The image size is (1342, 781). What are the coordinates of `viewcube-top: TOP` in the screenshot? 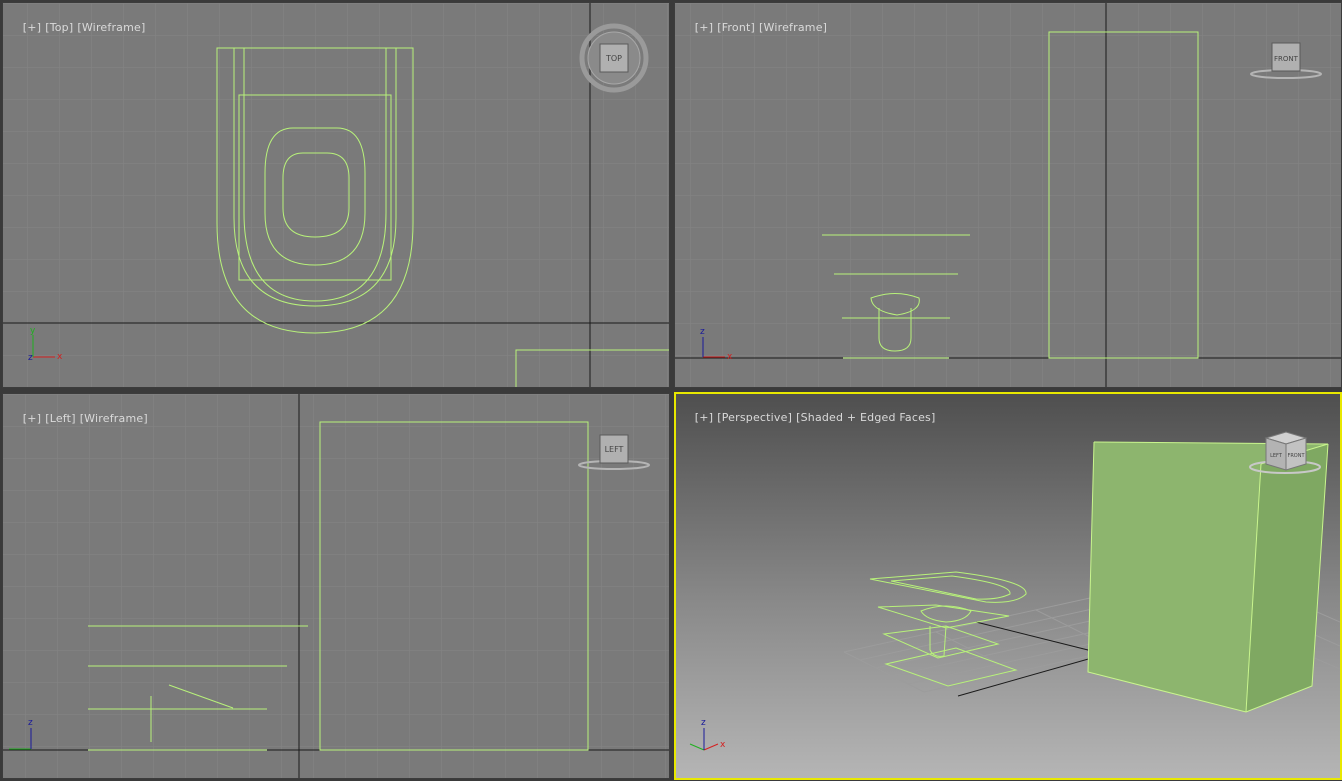 It's located at (614, 58).